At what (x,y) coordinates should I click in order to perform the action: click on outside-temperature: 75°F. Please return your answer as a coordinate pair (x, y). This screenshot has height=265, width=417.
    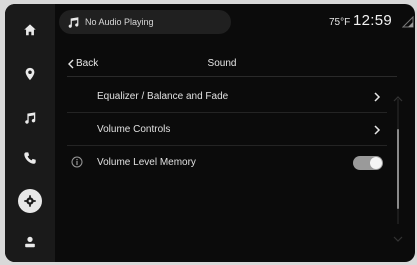
    Looking at the image, I should click on (340, 22).